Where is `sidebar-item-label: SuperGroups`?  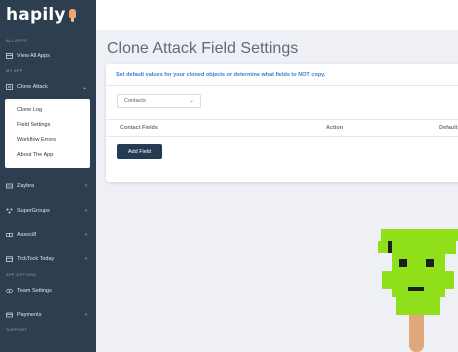
sidebar-item-label: SuperGroups is located at coordinates (33, 211).